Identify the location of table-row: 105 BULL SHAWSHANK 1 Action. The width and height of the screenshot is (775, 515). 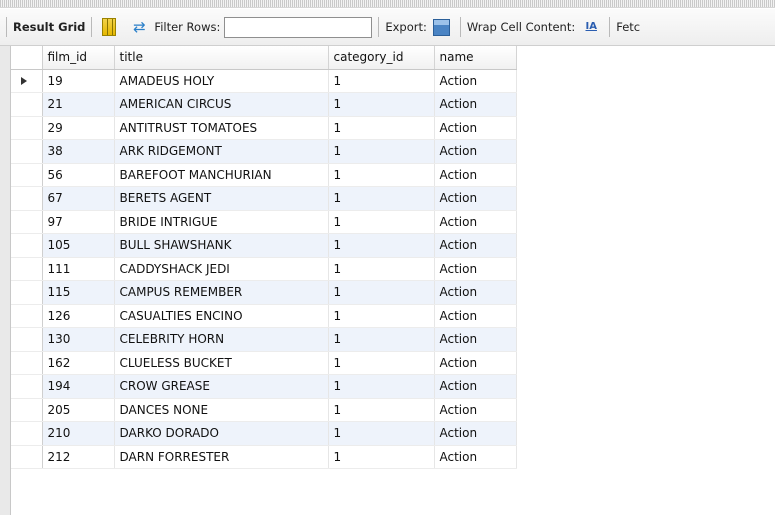
(264, 245).